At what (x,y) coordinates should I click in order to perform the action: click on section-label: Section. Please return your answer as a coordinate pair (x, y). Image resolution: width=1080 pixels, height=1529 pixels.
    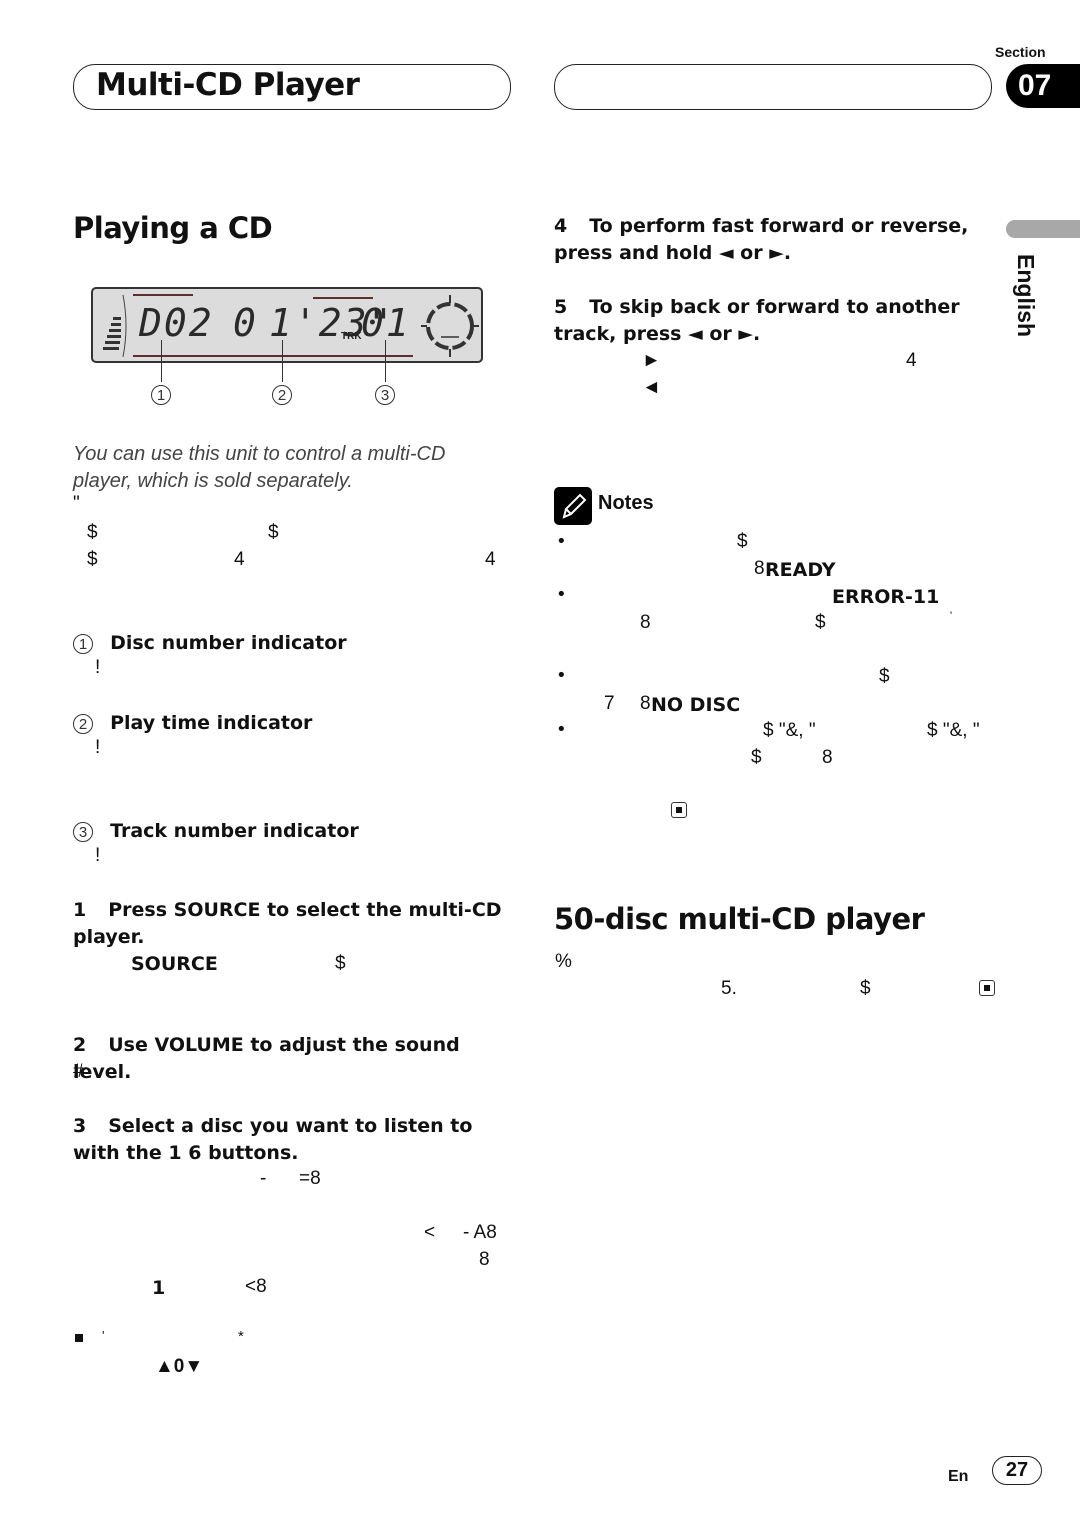
    Looking at the image, I should click on (1020, 52).